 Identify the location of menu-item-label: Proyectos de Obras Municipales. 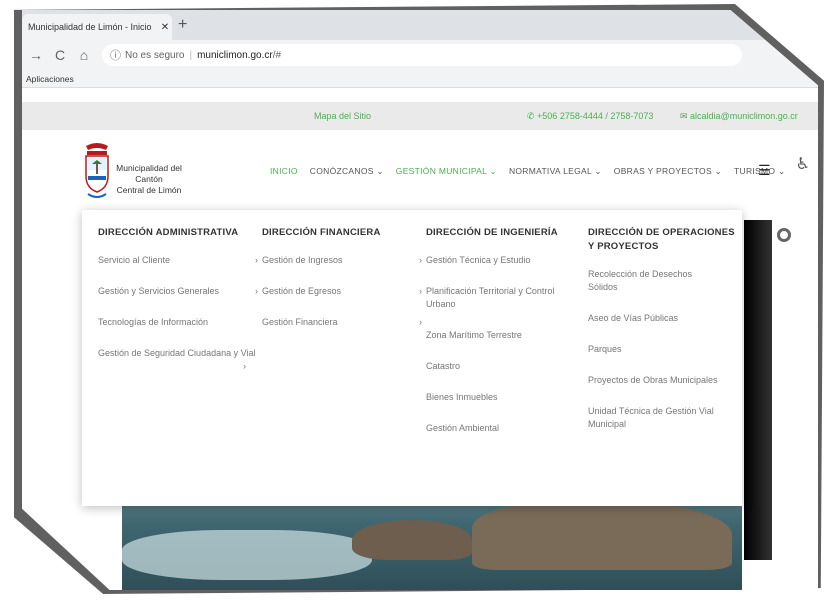
(653, 380).